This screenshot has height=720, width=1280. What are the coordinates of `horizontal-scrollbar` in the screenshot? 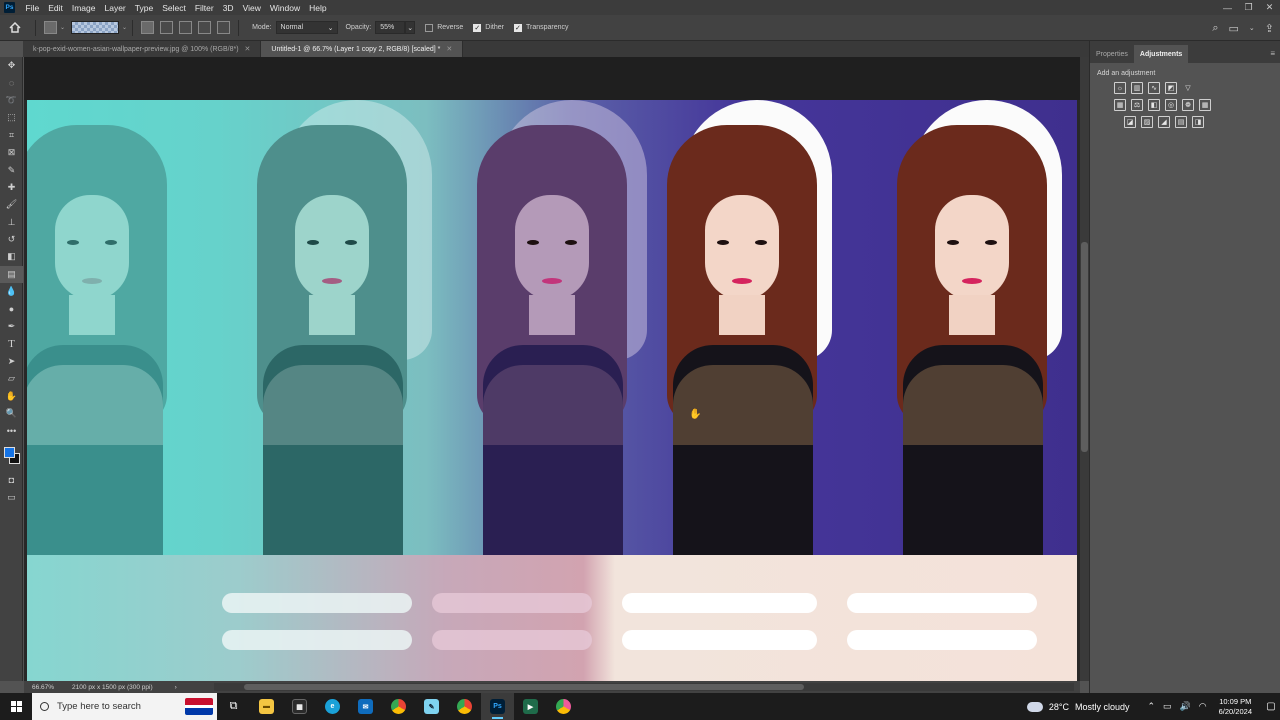 It's located at (644, 687).